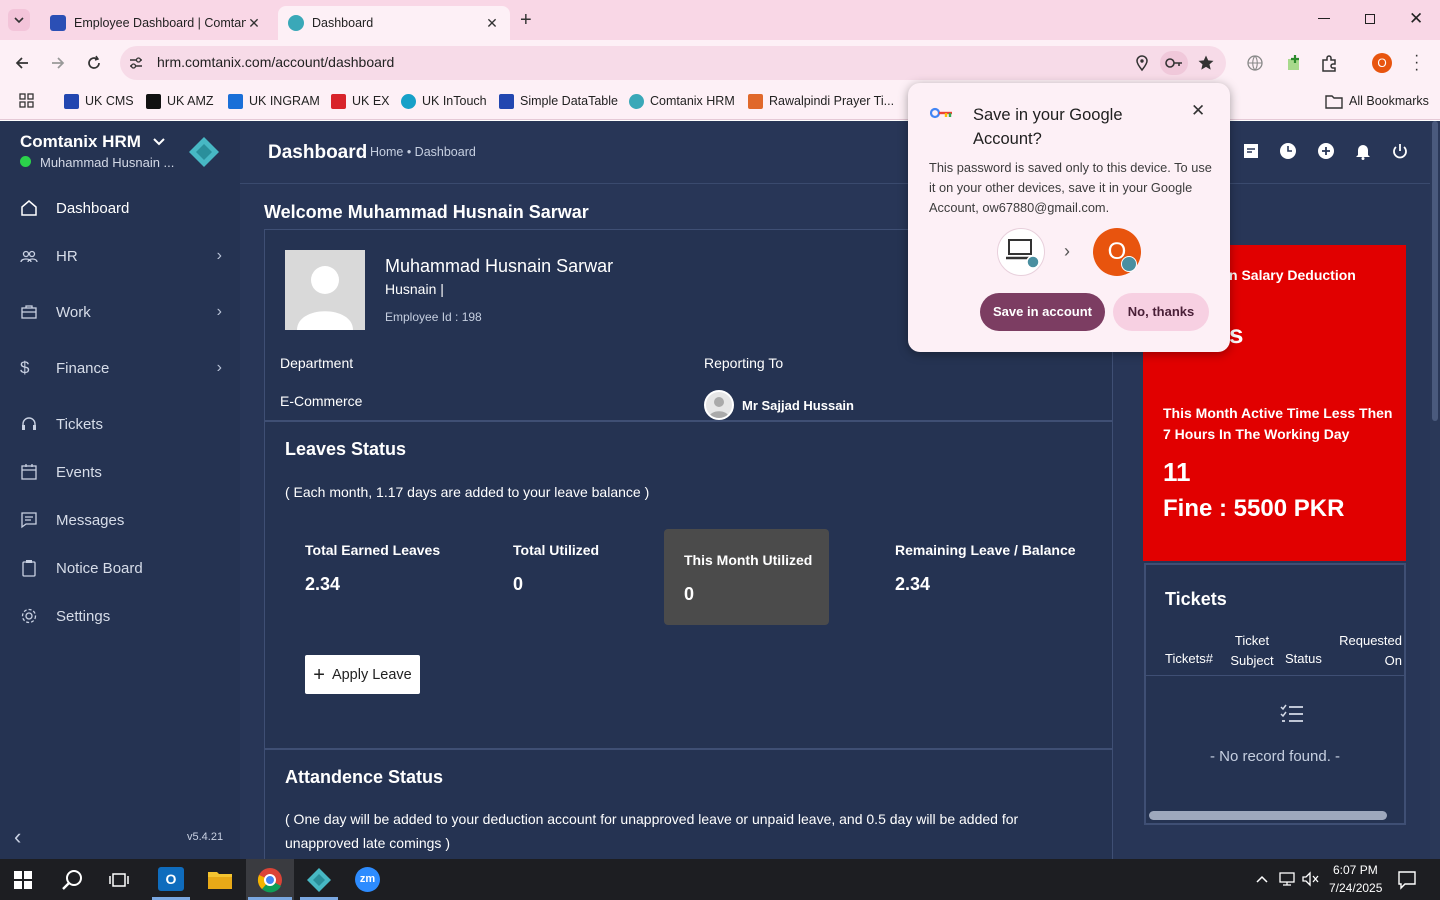 Image resolution: width=1440 pixels, height=900 pixels. I want to click on tab-search-button, so click(19, 20).